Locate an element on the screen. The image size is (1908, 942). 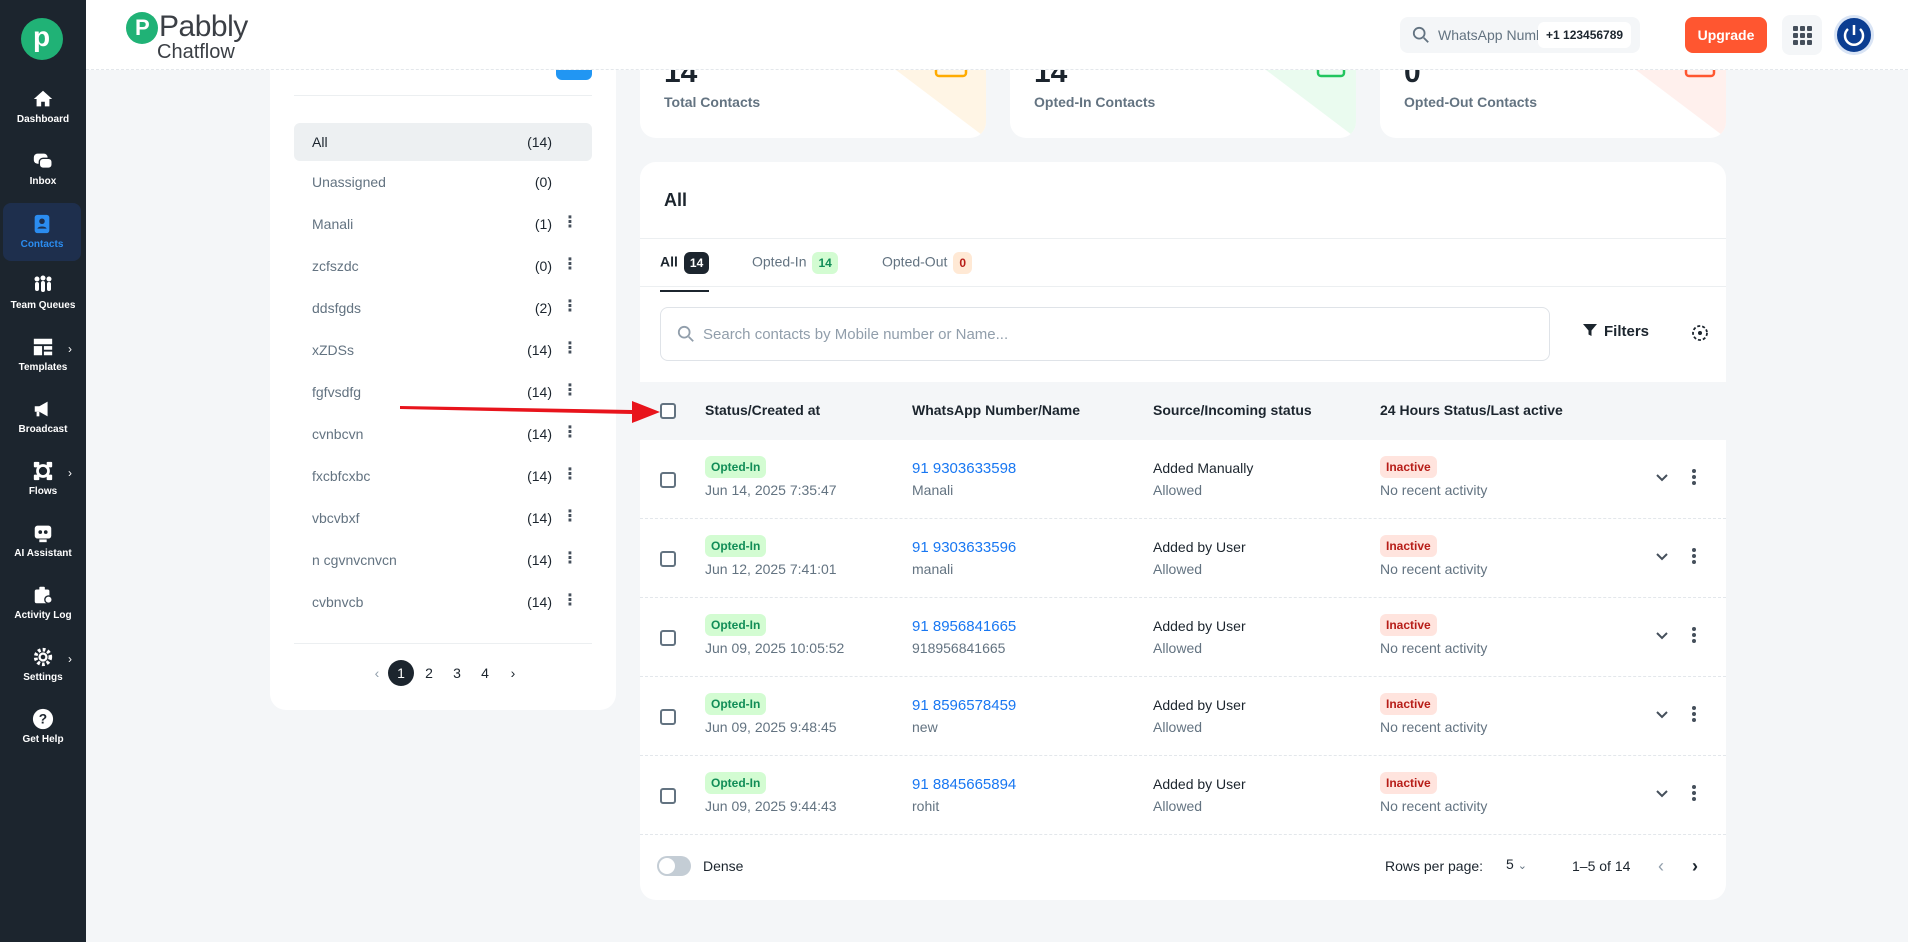
whatsapp-number-link: 91 9303633598 is located at coordinates (964, 468).